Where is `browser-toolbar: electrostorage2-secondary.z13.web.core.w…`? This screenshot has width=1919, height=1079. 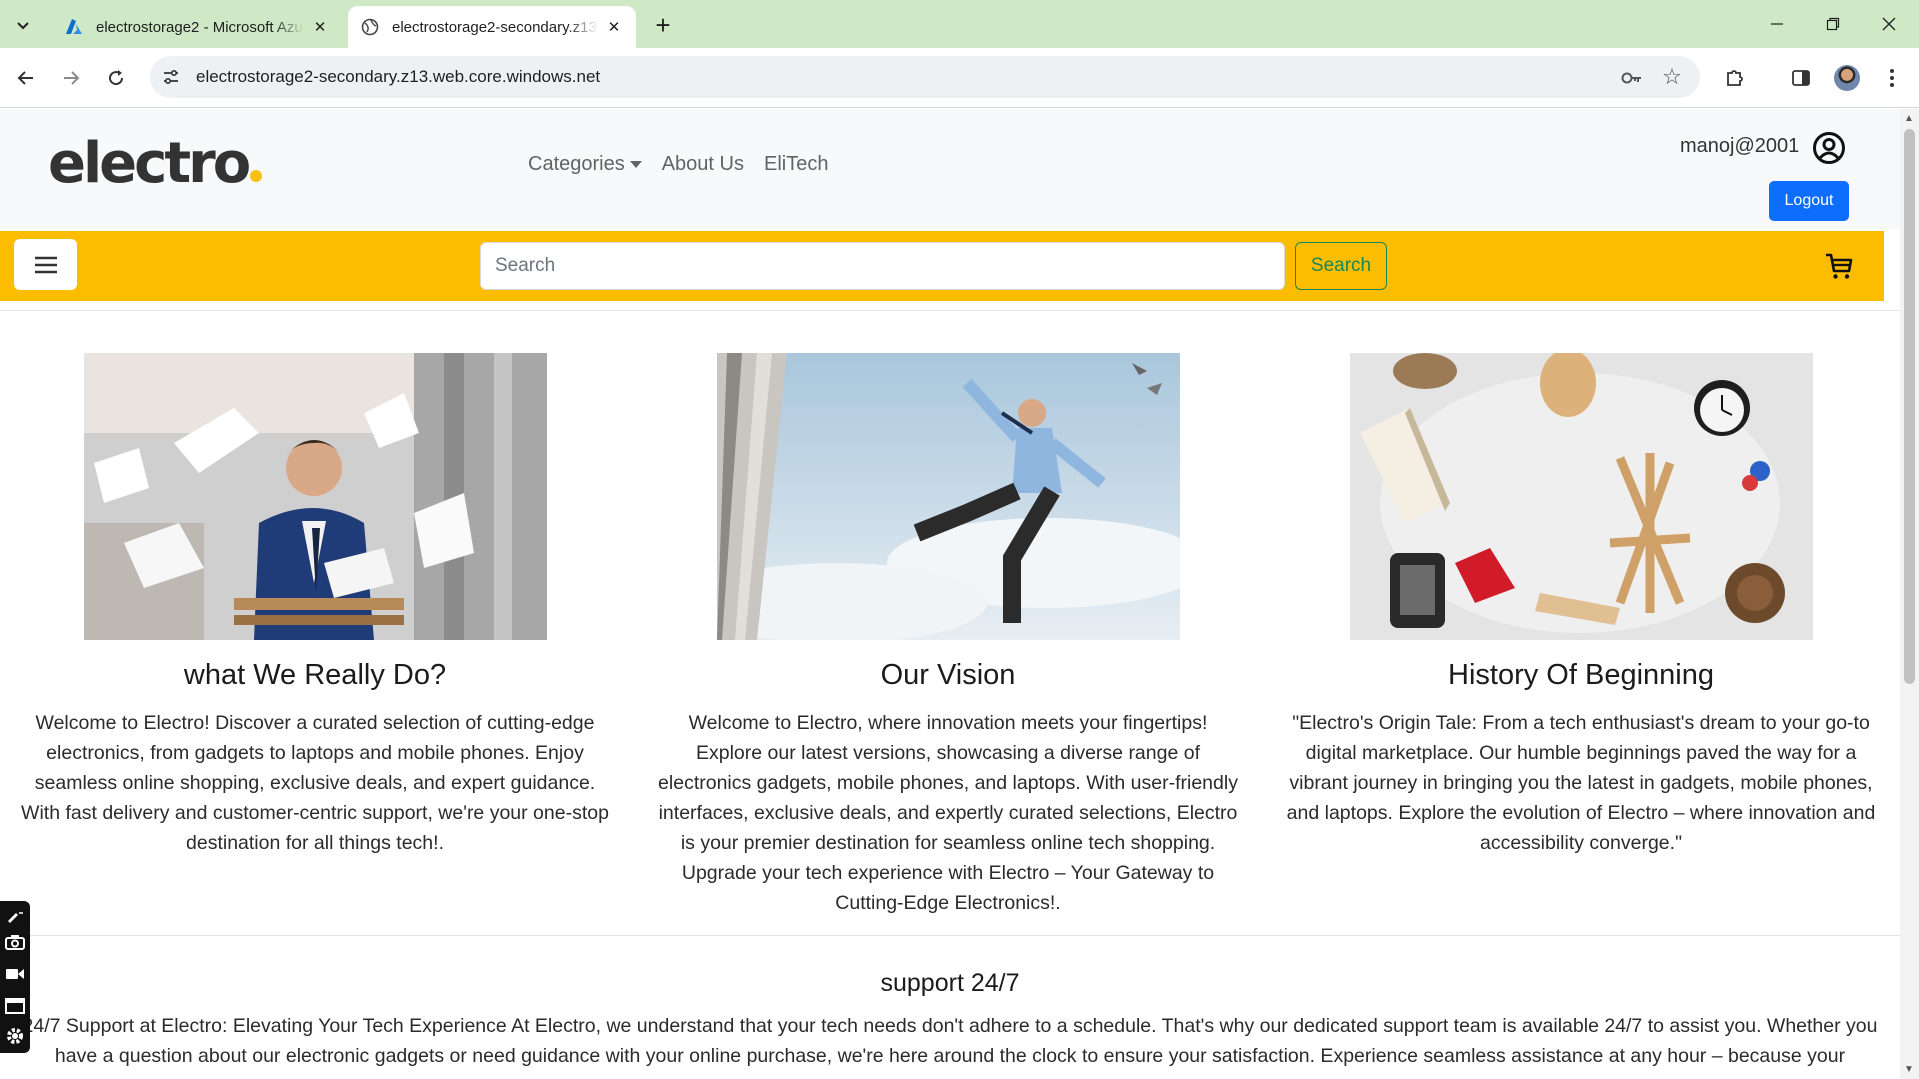
browser-toolbar: electrostorage2-secondary.z13.web.core.w… is located at coordinates (959, 78).